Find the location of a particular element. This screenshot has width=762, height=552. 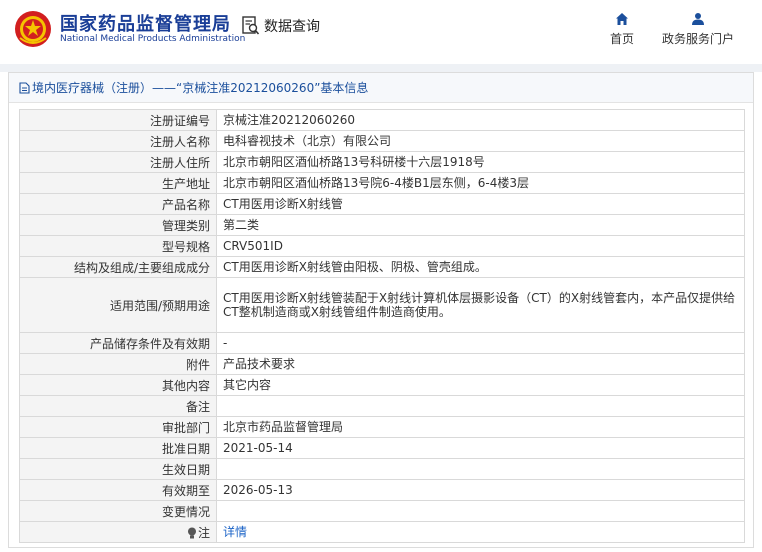

user-icon is located at coordinates (698, 19).